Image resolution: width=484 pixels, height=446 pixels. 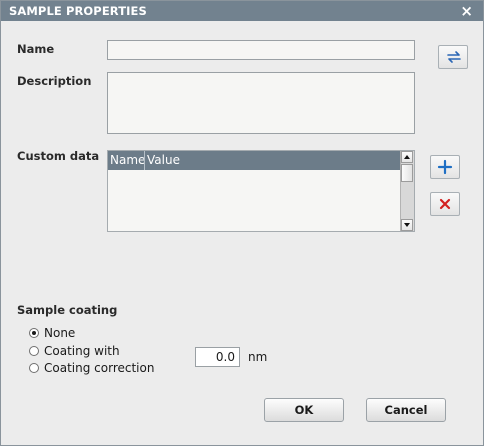 I want to click on custom-data-label: Custom data, so click(x=58, y=156).